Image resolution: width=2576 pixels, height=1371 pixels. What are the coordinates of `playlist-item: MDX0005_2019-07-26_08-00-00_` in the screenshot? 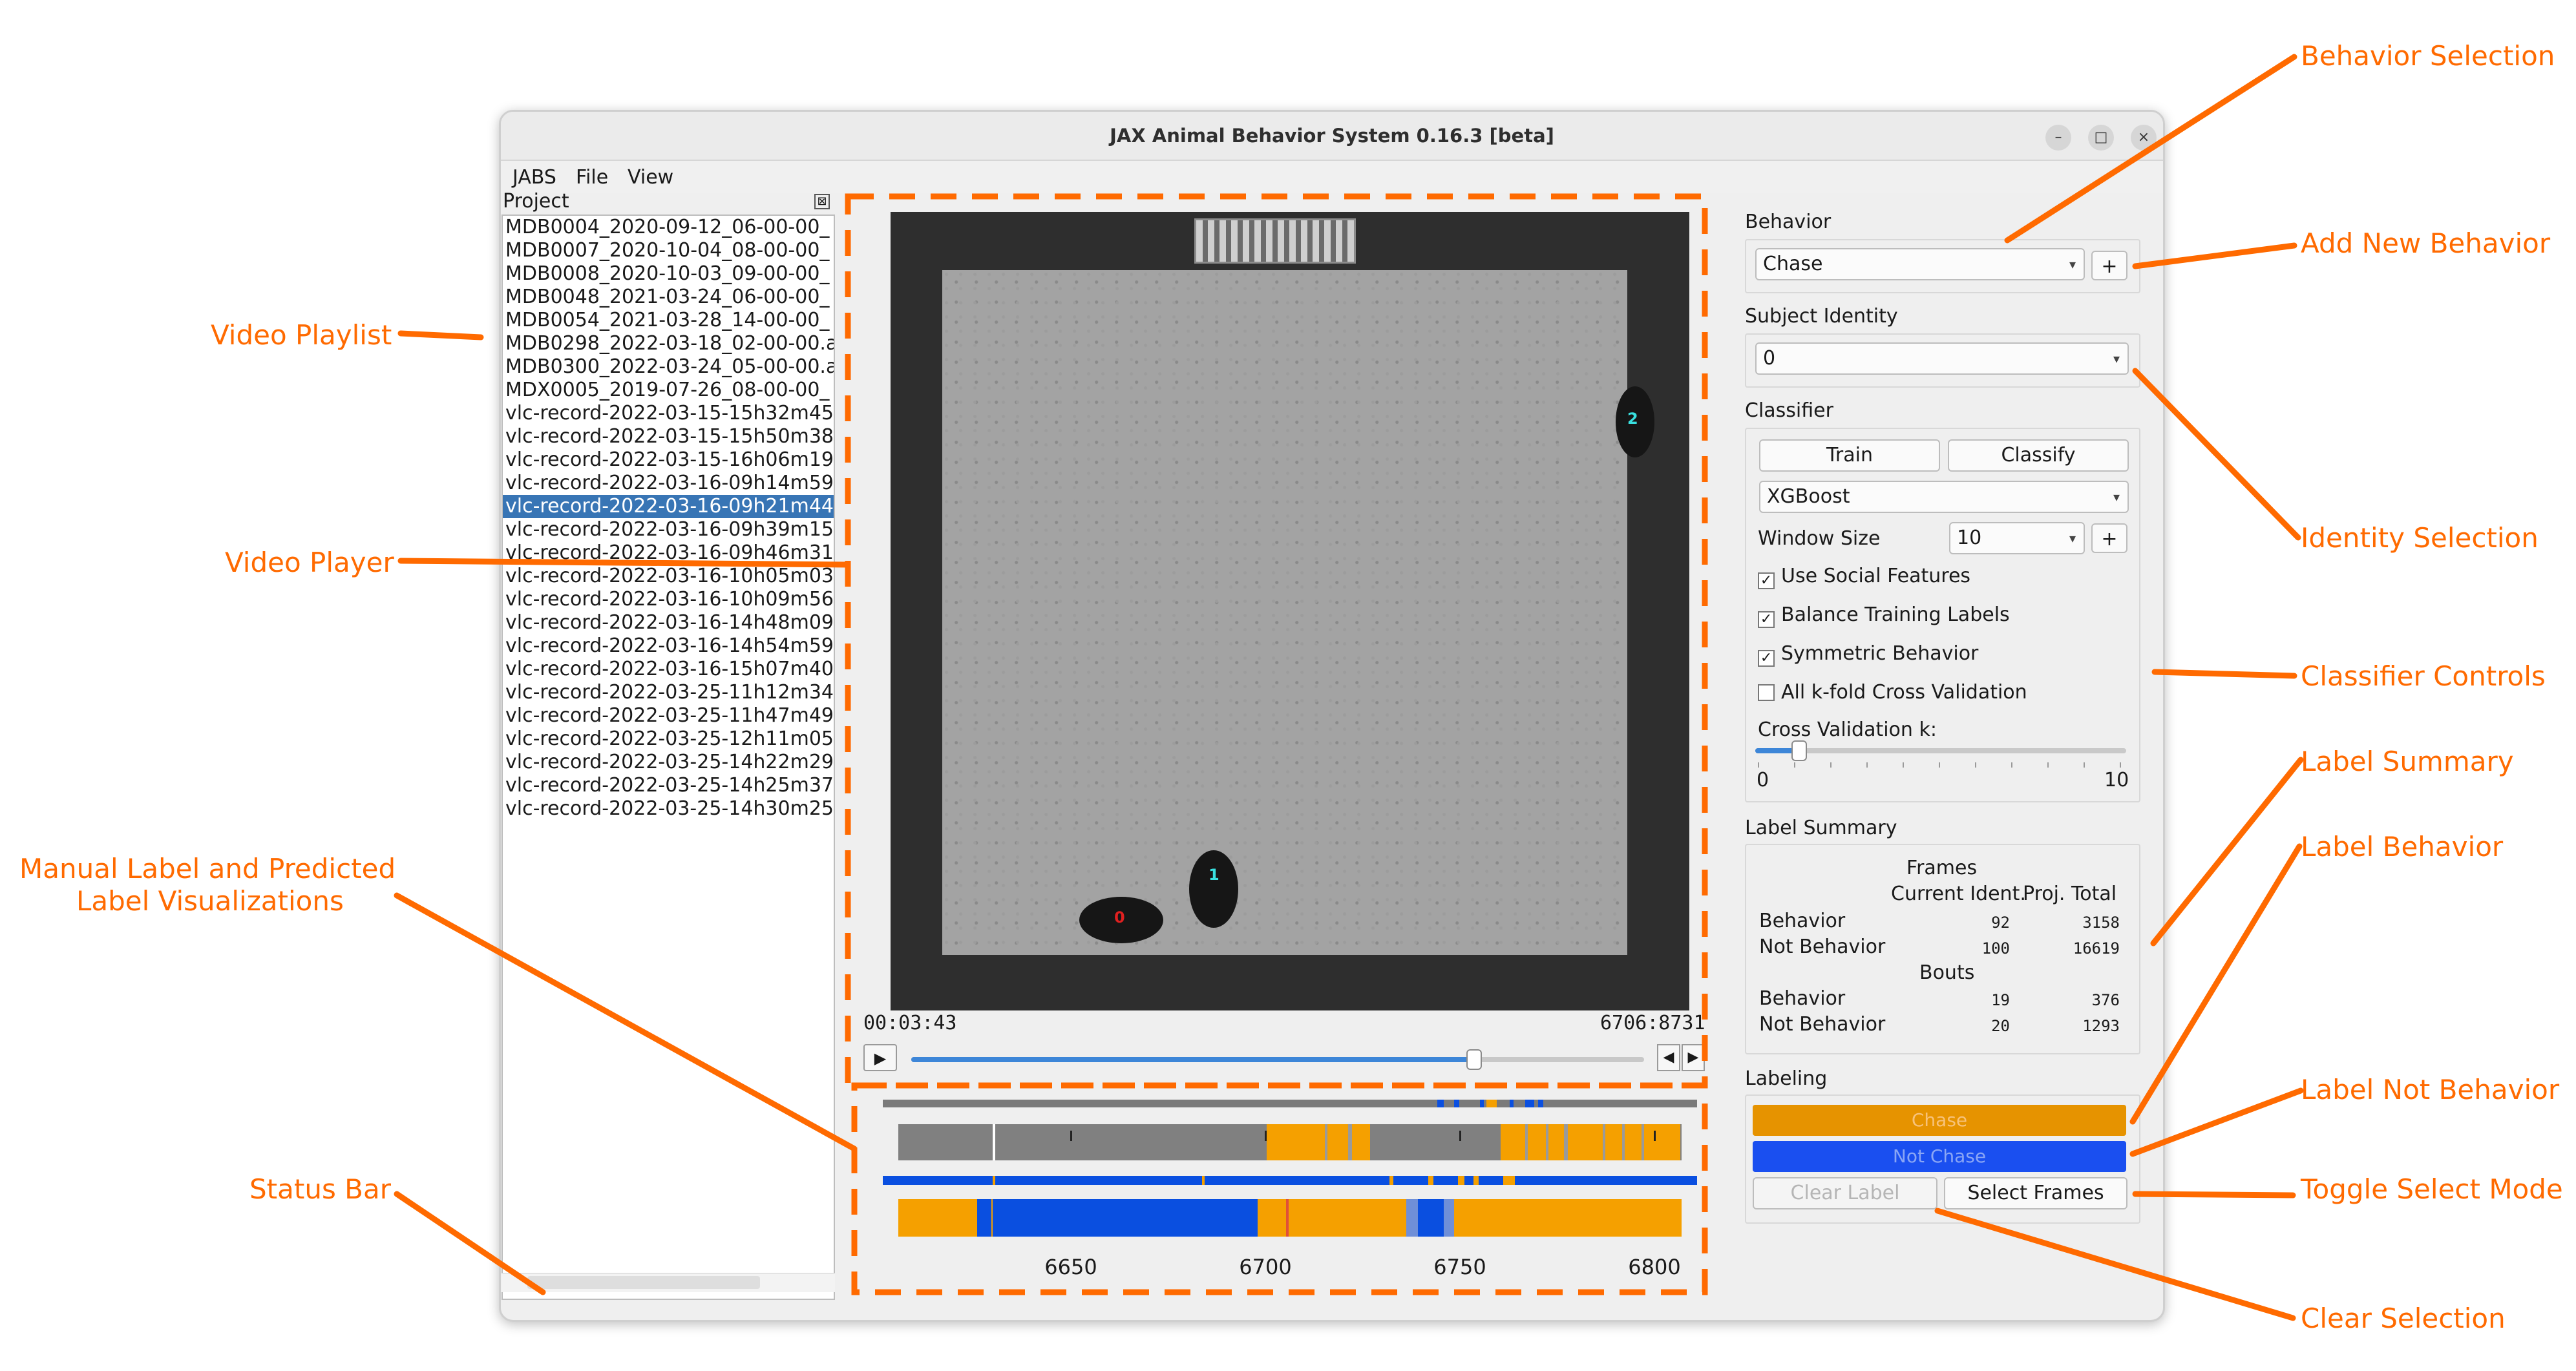 It's located at (668, 391).